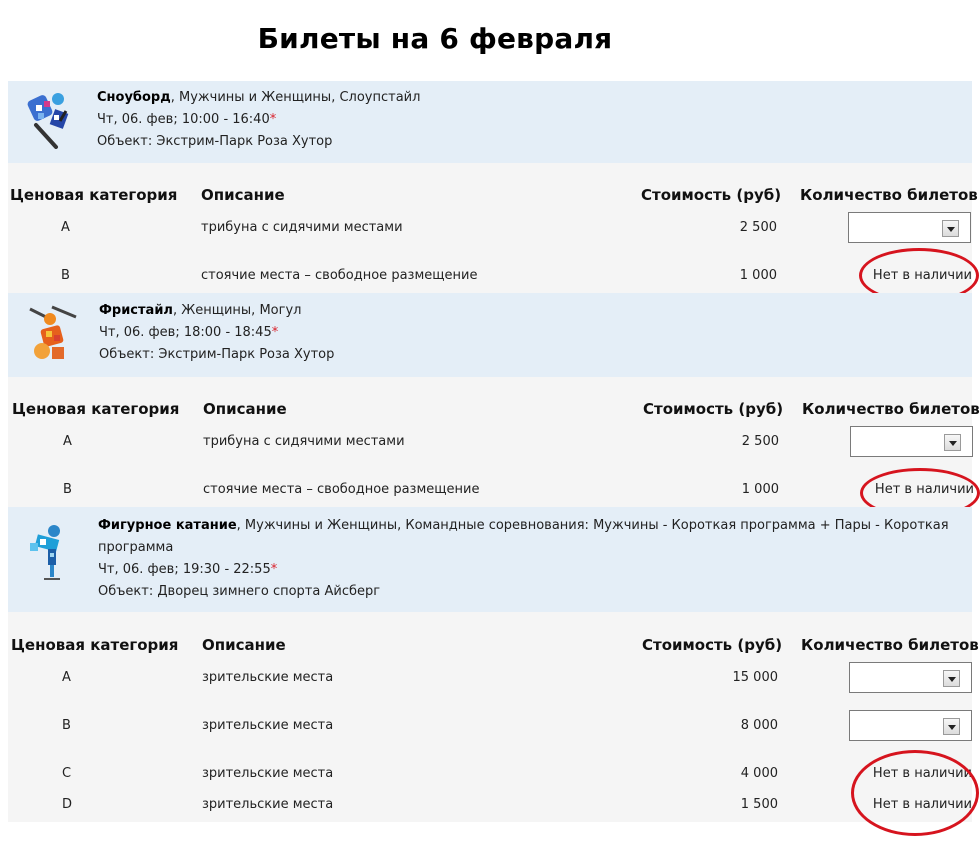  What do you see at coordinates (49, 122) in the screenshot?
I see `snowboard-icon` at bounding box center [49, 122].